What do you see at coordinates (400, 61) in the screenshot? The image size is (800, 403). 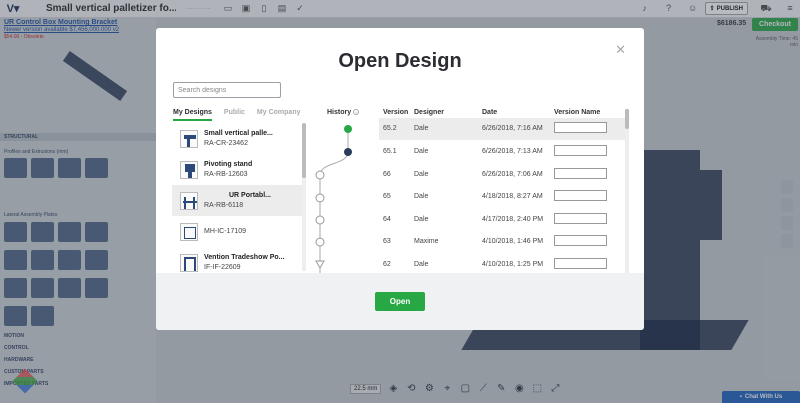 I see `dialog-title: Open Design` at bounding box center [400, 61].